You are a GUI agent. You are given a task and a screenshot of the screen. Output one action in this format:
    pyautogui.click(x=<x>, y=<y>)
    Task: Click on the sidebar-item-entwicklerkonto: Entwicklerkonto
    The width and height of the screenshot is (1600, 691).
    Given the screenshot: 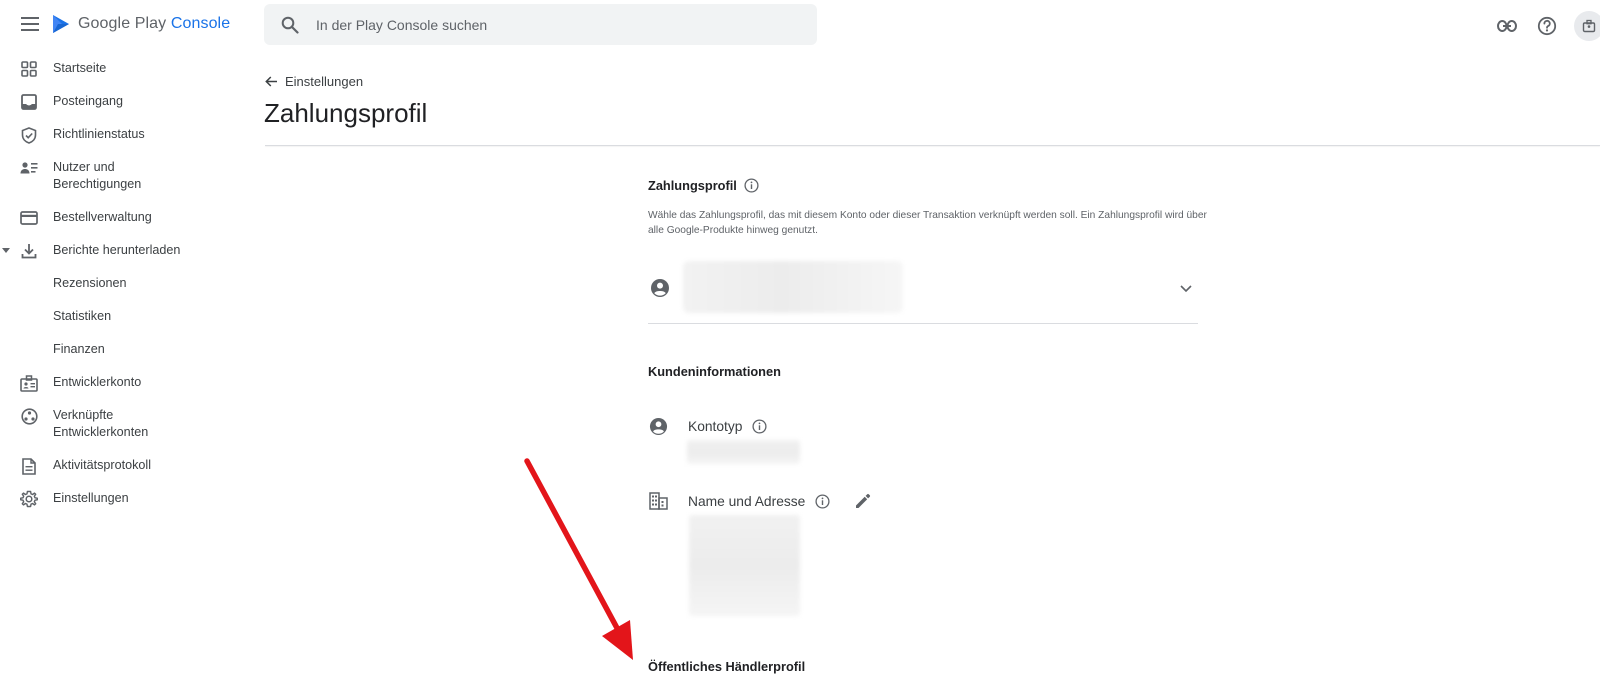 What is the action you would take?
    pyautogui.click(x=70, y=383)
    